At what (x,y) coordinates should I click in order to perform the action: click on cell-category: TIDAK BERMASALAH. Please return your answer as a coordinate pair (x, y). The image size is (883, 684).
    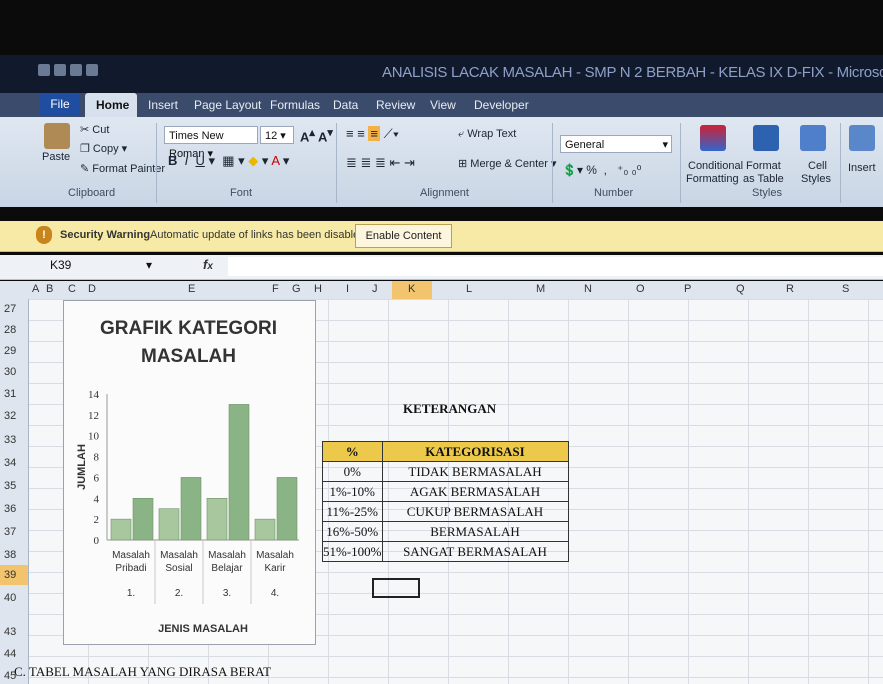
    Looking at the image, I should click on (475, 471).